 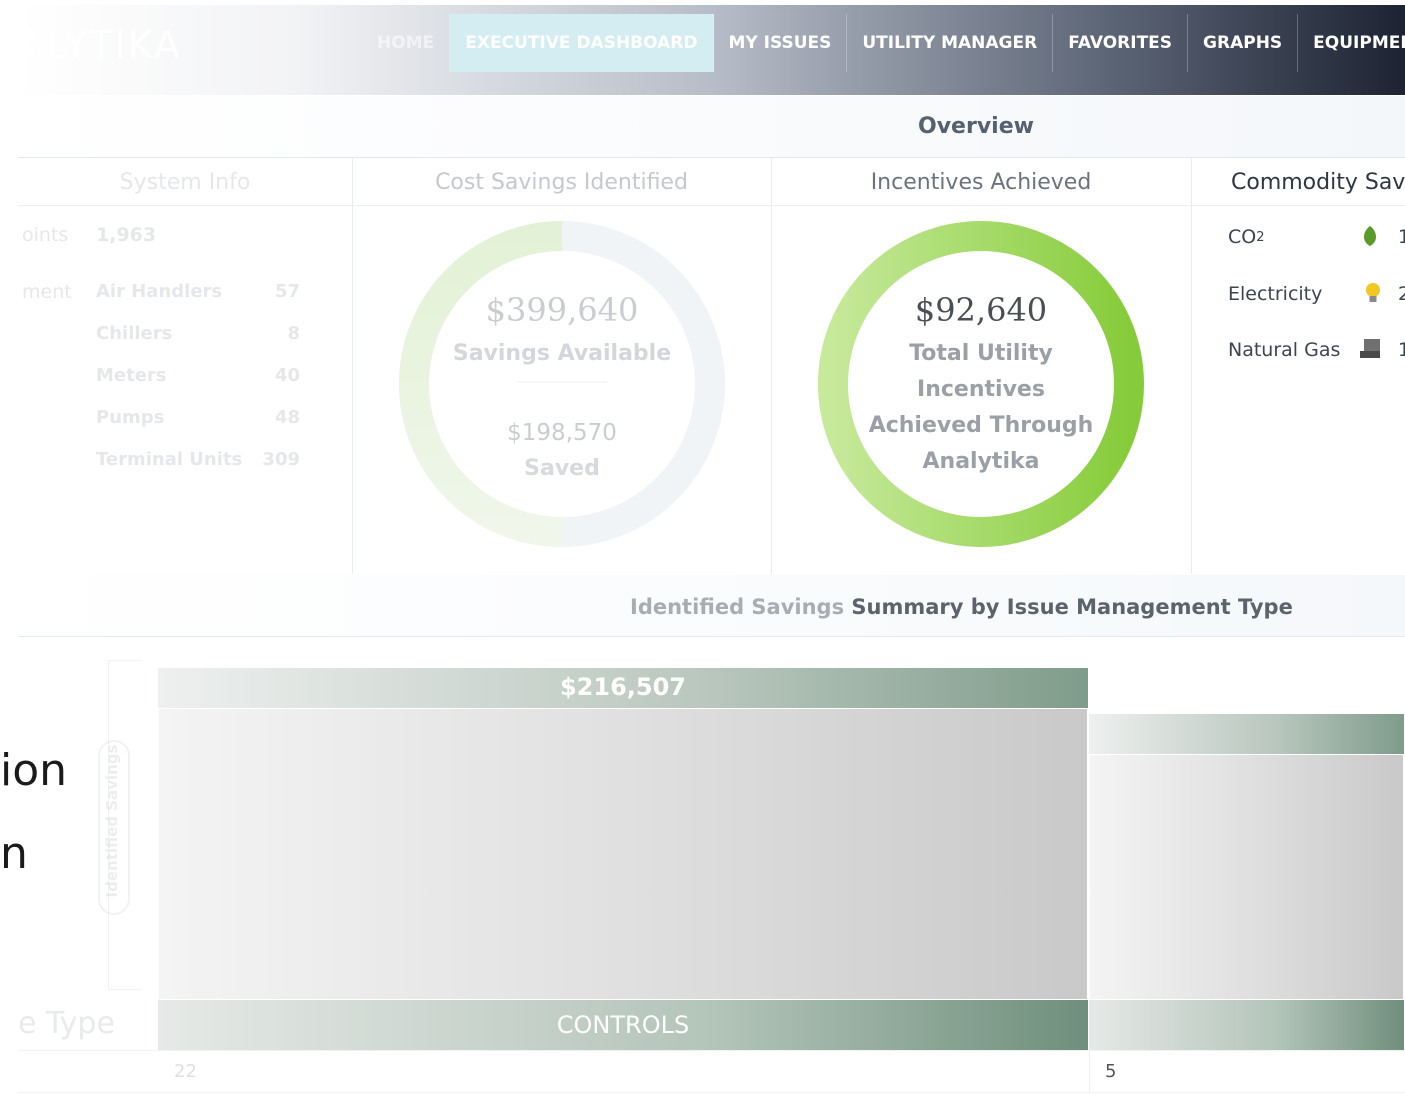 I want to click on cost-savings-donut, so click(x=562, y=384).